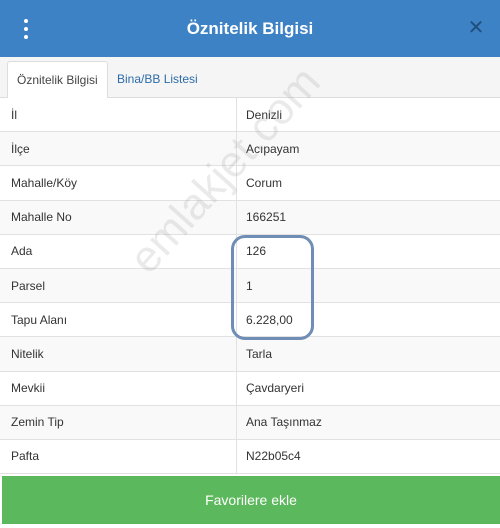 The height and width of the screenshot is (528, 500). I want to click on attribute-value: Tarla, so click(259, 353).